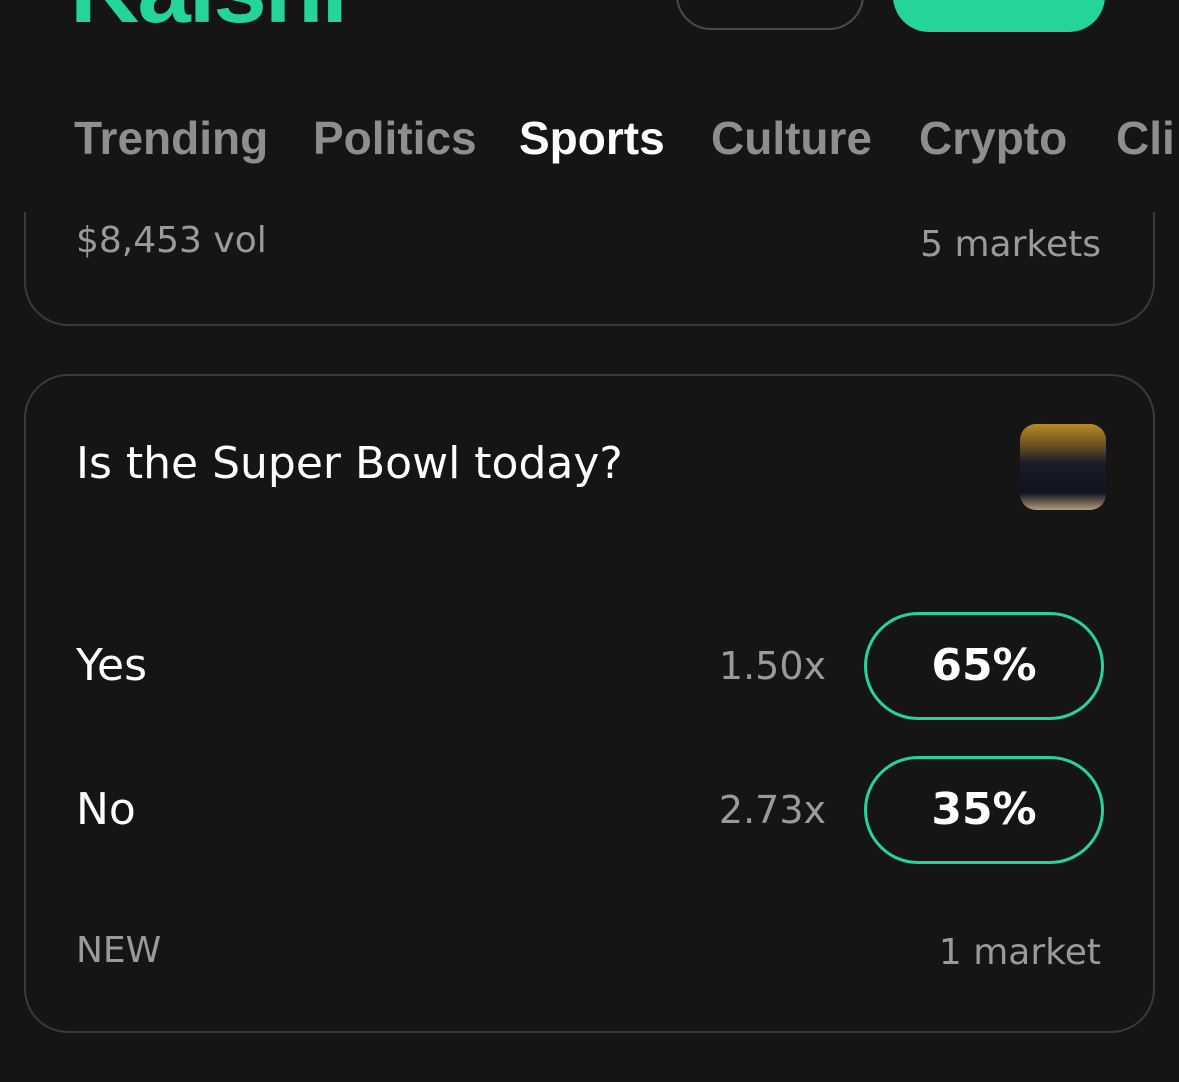 This screenshot has height=1082, width=1179. Describe the element at coordinates (349, 463) in the screenshot. I see `market-question: Is the Super Bowl today?` at that location.